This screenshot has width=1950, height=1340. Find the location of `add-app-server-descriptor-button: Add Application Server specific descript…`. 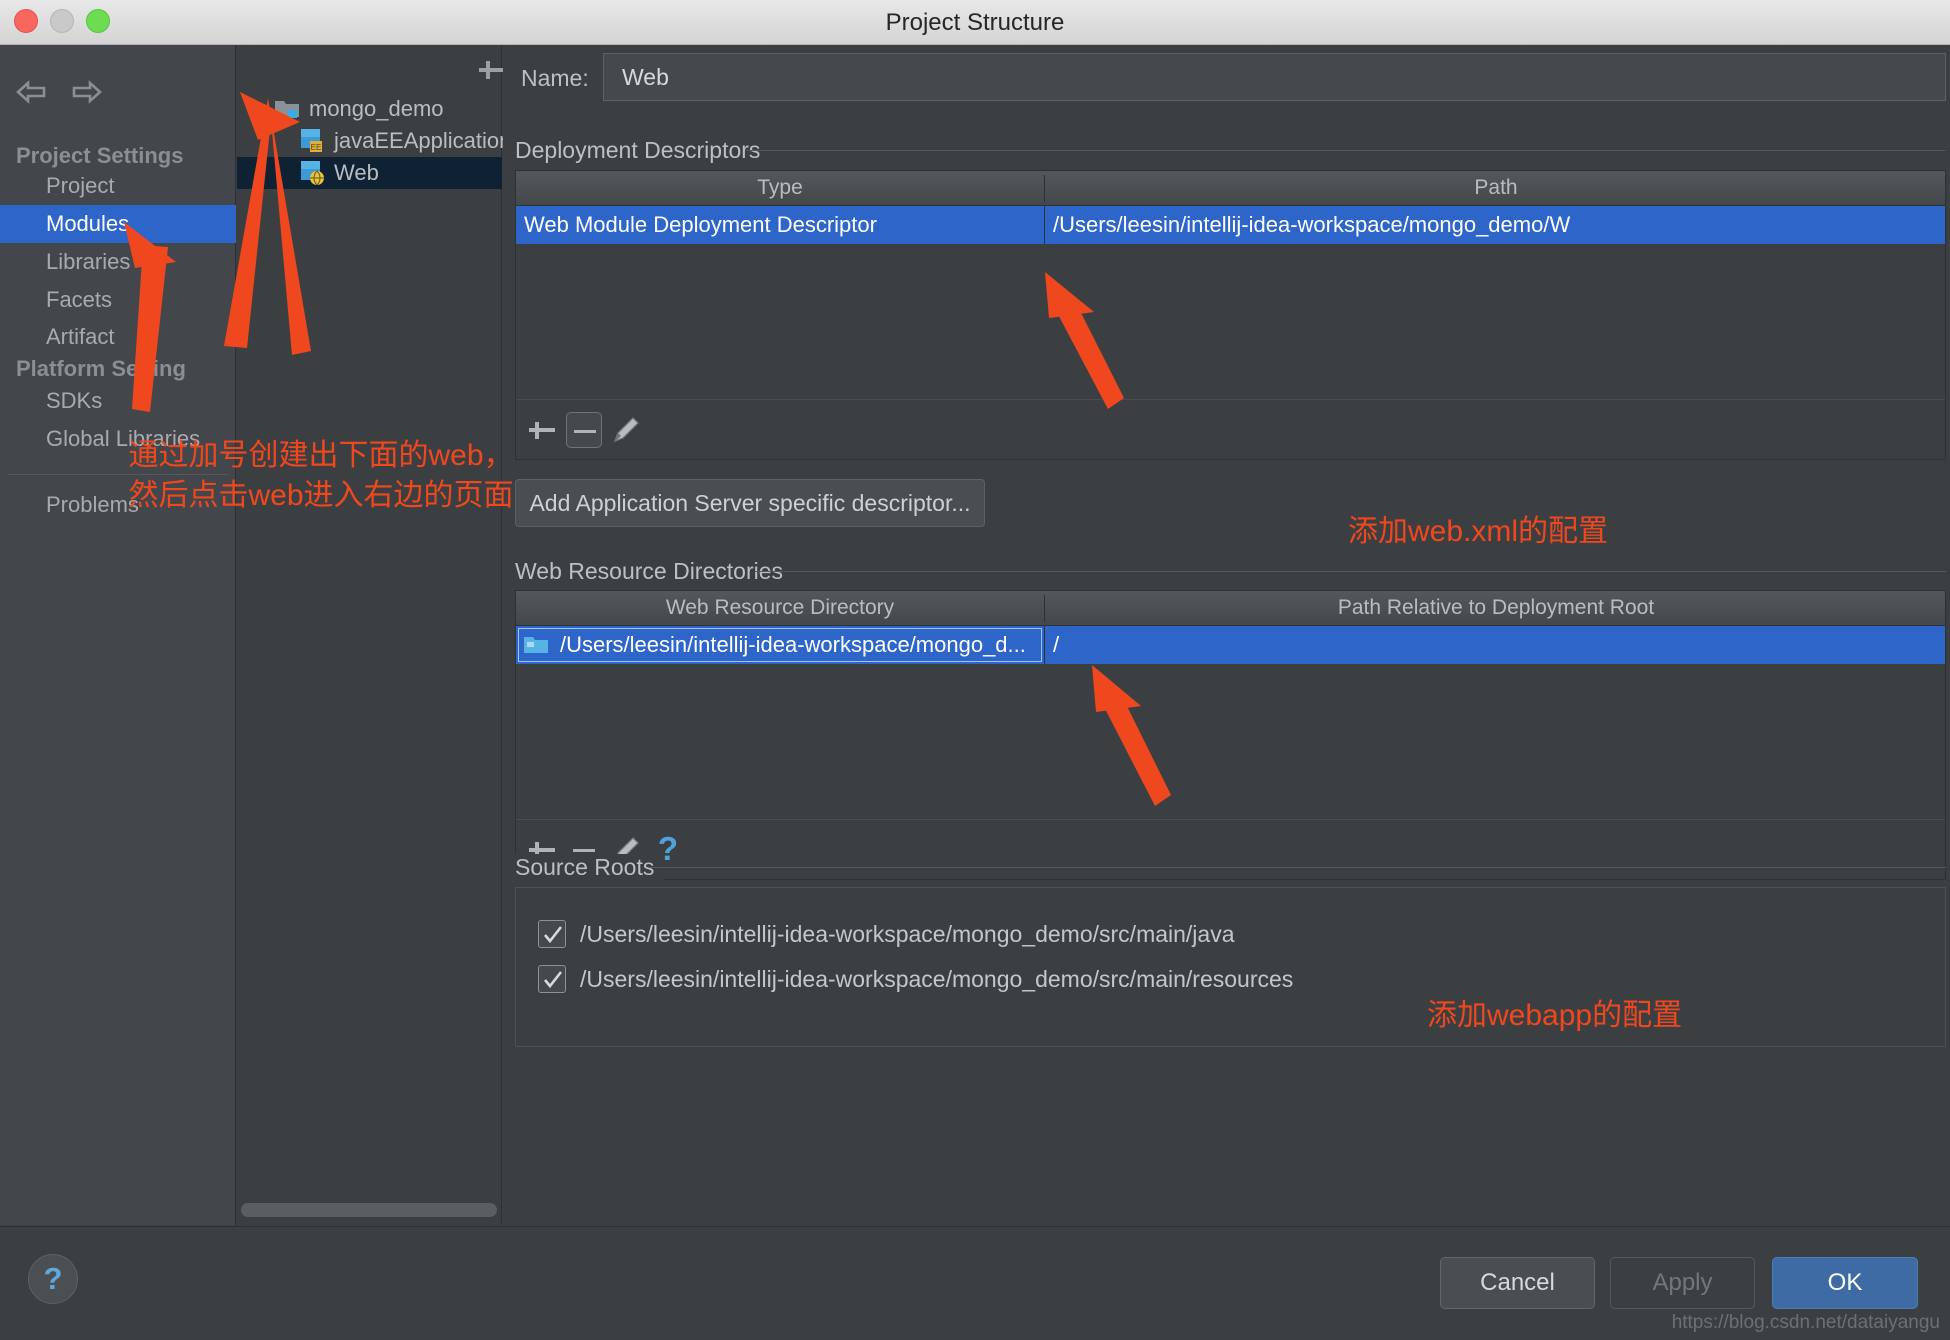

add-app-server-descriptor-button: Add Application Server specific descript… is located at coordinates (750, 503).